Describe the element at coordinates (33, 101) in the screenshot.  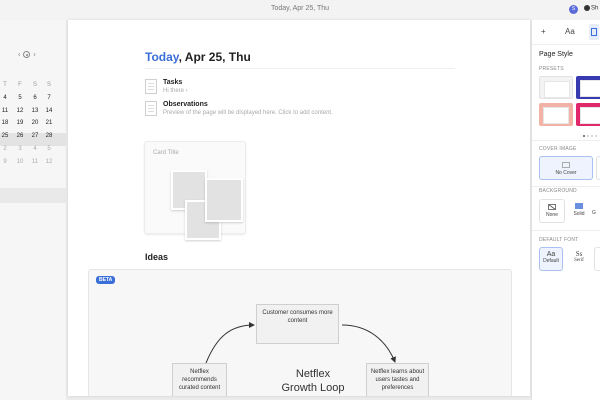
I see `calendar-week-row: 4 5 6 7` at that location.